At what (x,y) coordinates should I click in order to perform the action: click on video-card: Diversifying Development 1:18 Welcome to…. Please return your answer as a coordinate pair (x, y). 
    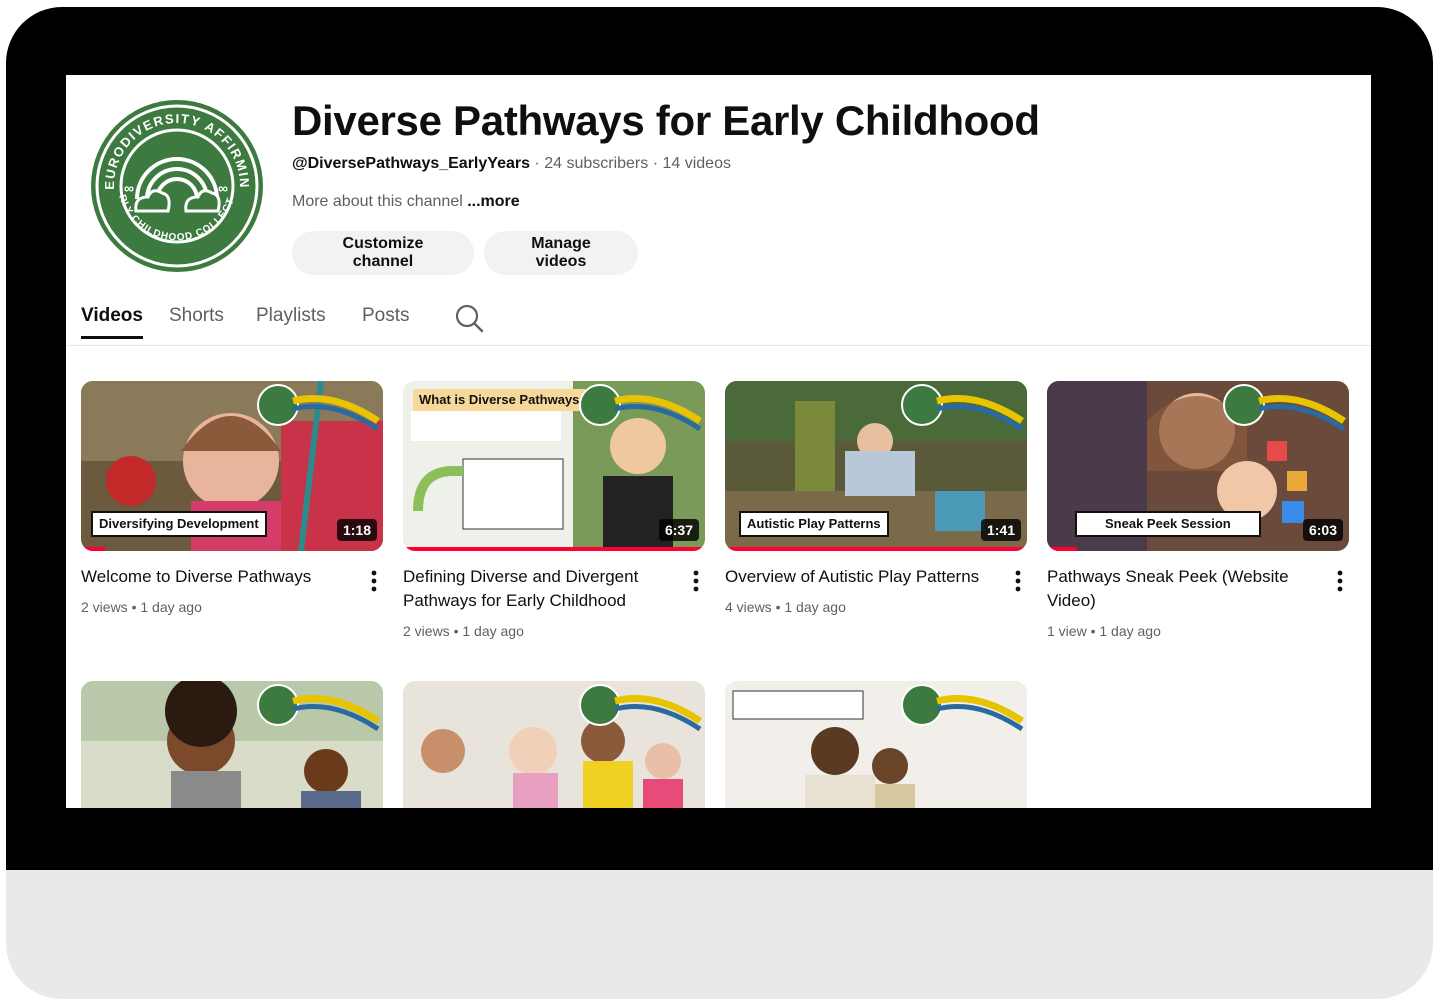
    Looking at the image, I should click on (232, 498).